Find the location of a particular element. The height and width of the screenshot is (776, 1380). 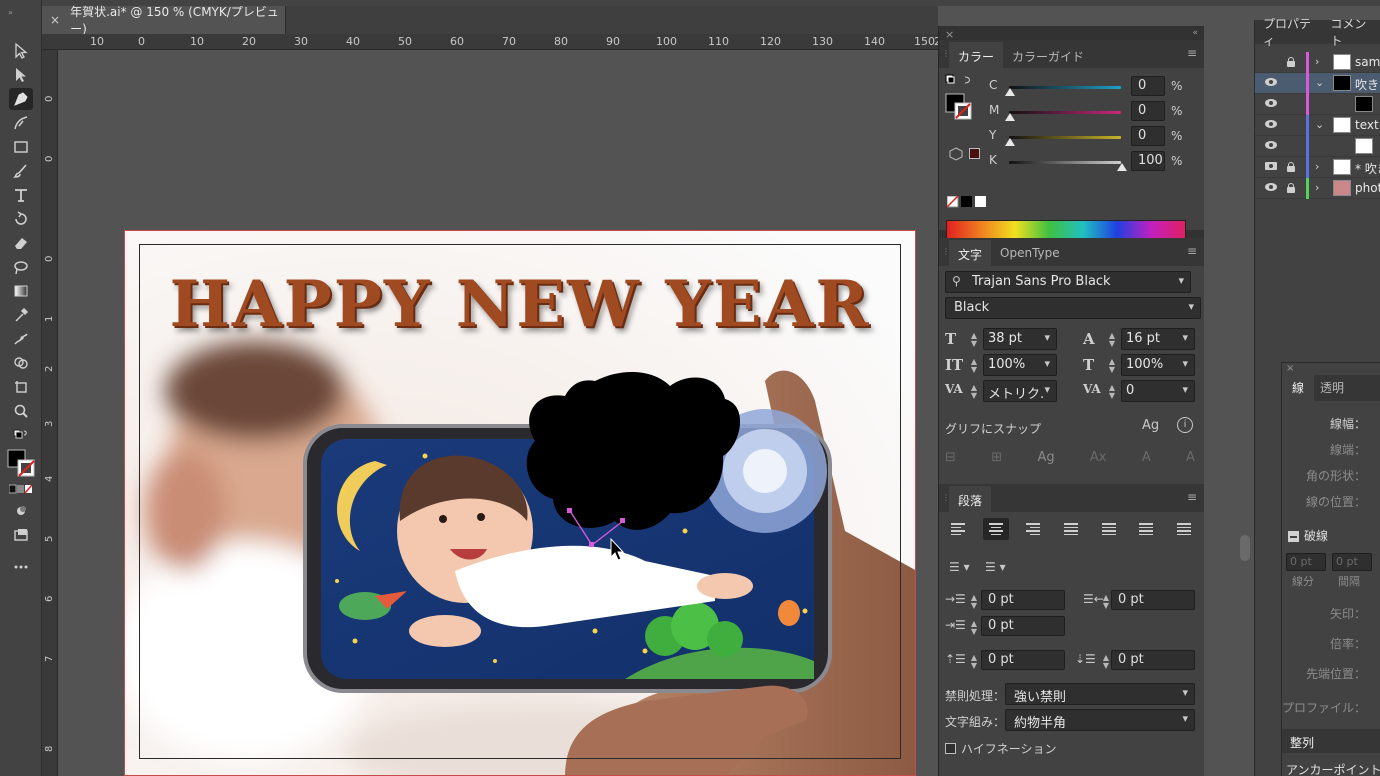

font-style-select: Black ▾ is located at coordinates (1073, 308).